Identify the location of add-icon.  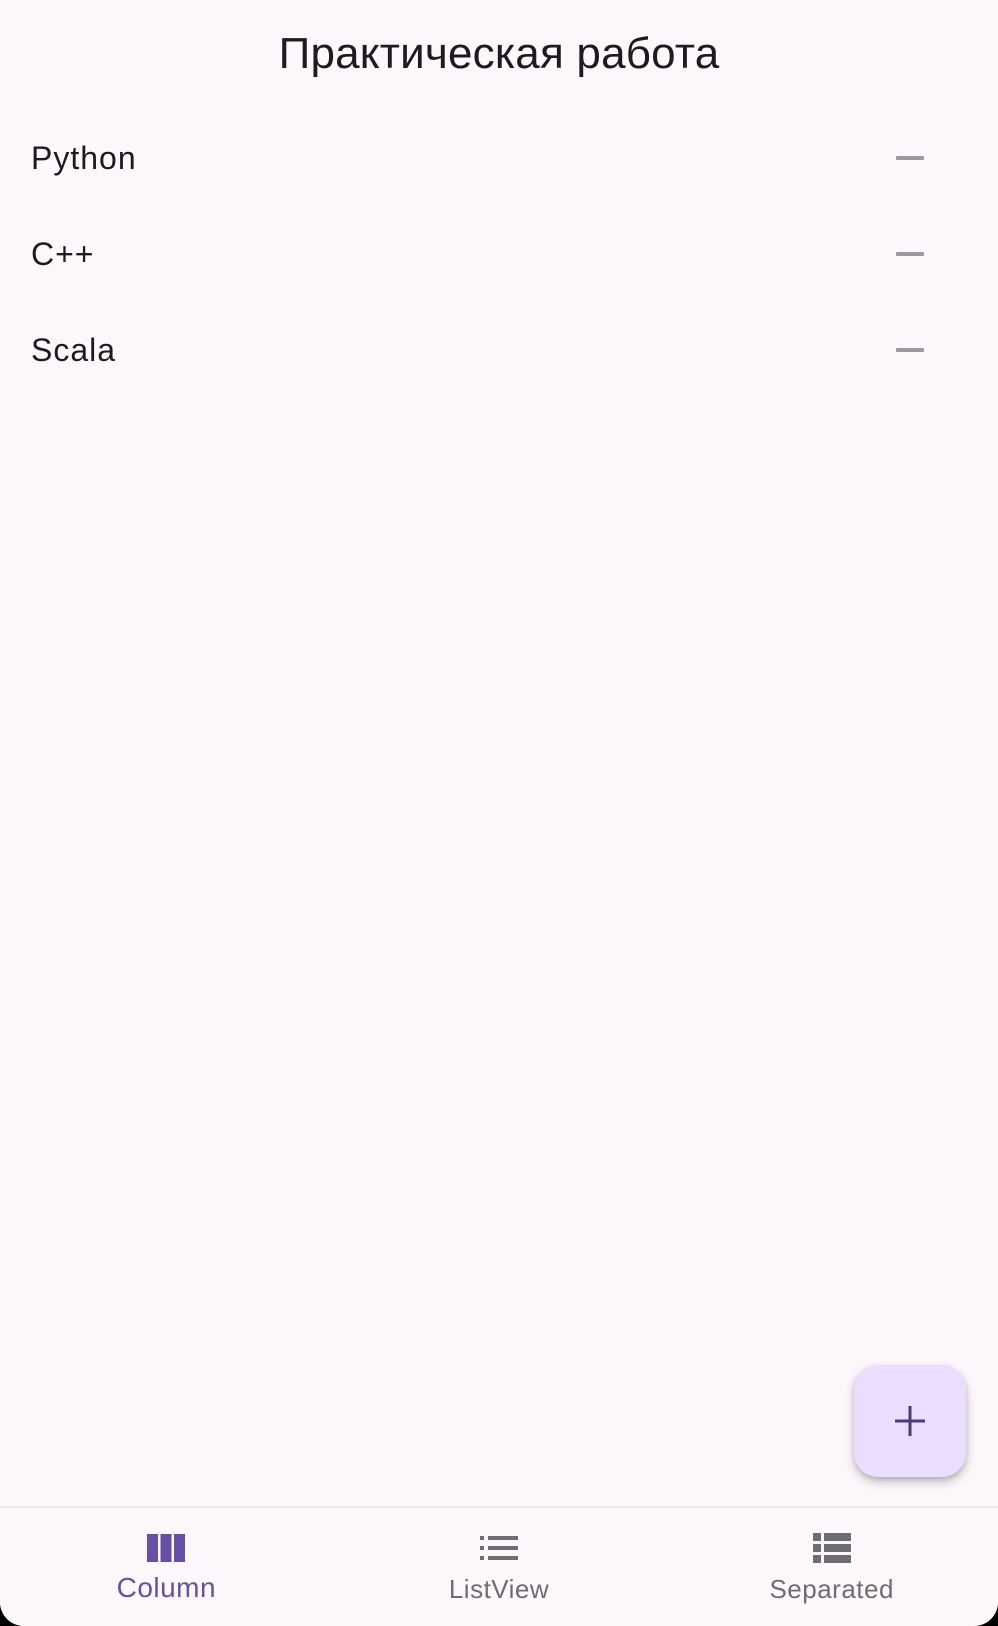
(910, 1421).